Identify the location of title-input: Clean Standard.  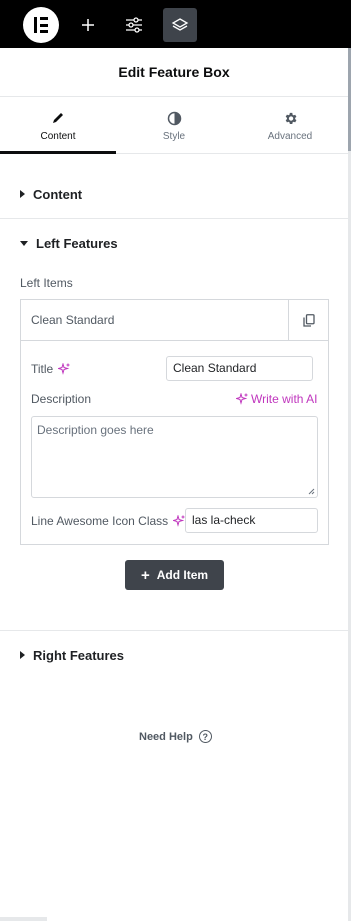
(239, 368).